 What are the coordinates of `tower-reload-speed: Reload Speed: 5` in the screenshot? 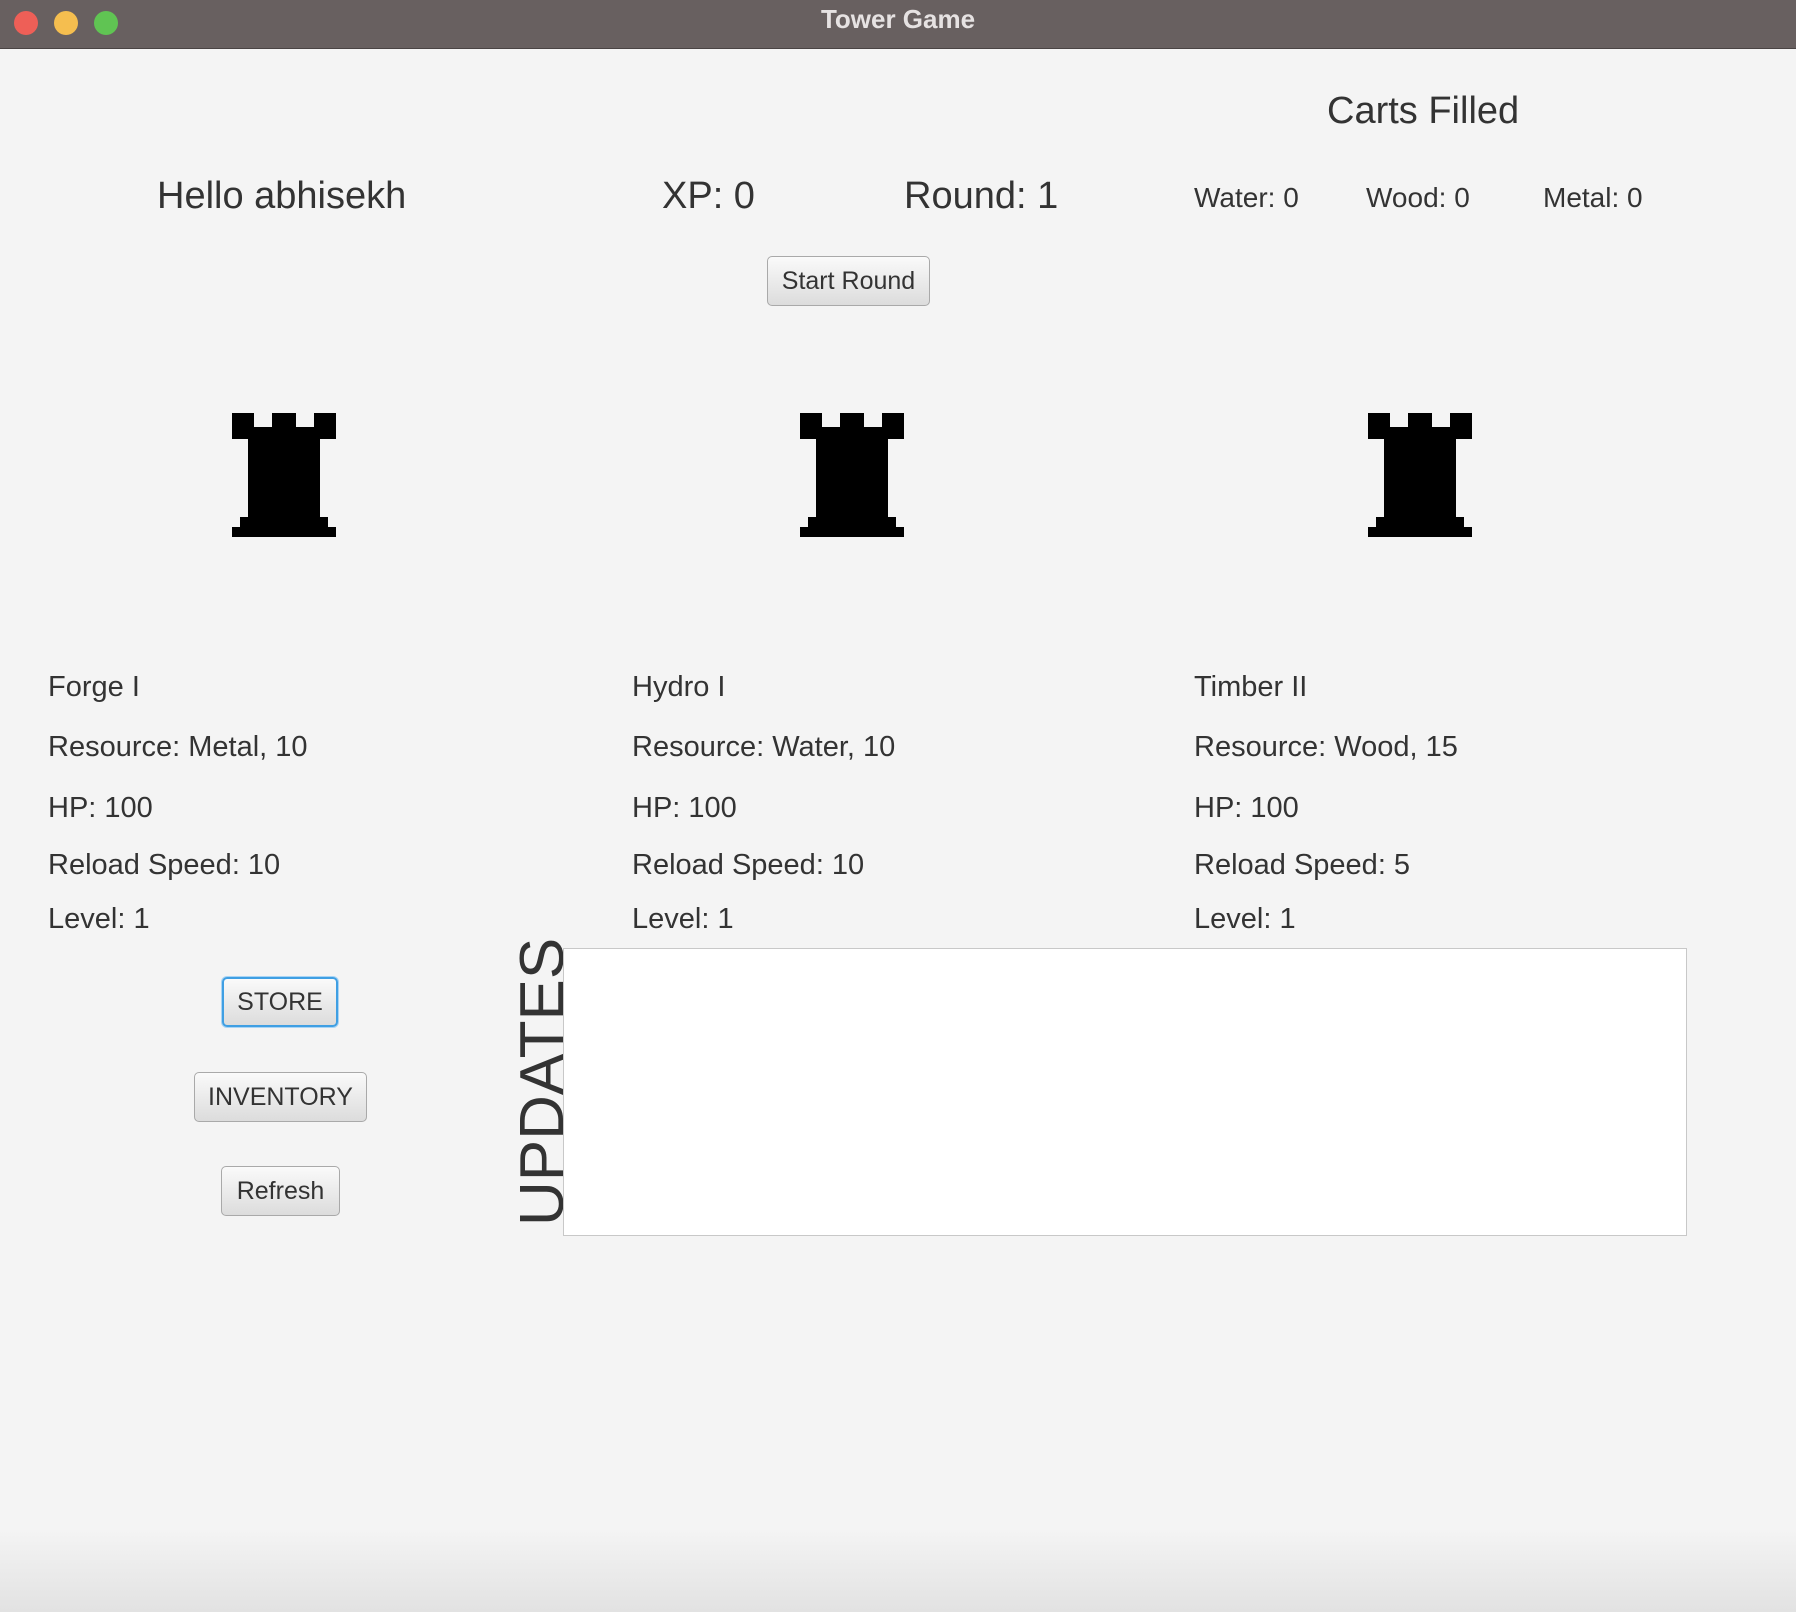 It's located at (1302, 865).